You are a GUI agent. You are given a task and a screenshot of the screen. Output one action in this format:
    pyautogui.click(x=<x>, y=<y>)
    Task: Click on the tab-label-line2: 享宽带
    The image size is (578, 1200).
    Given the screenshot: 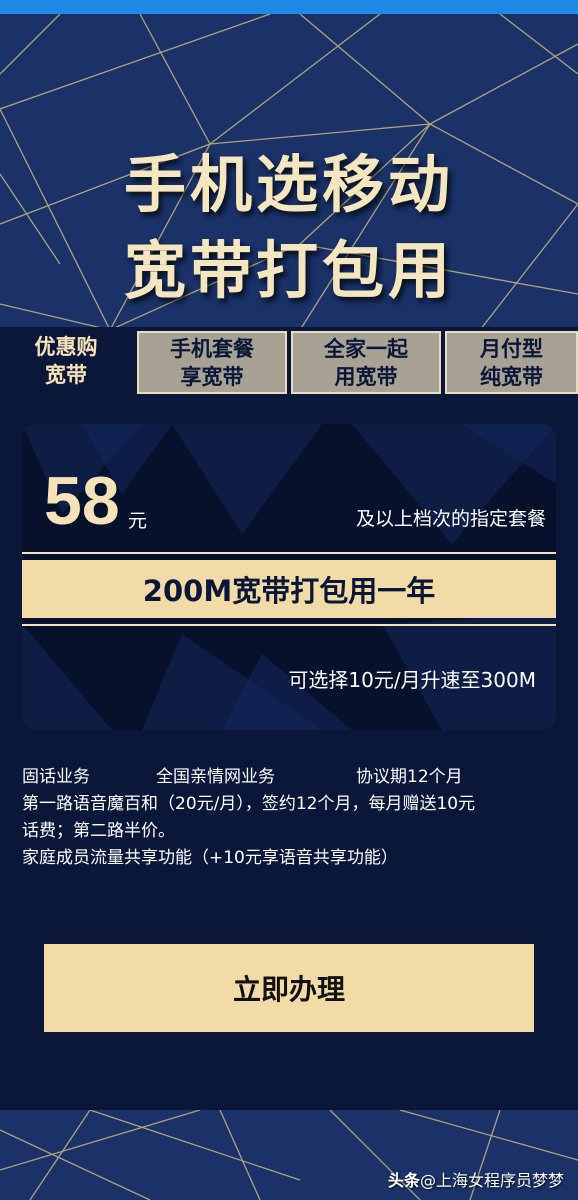 What is the action you would take?
    pyautogui.click(x=212, y=376)
    